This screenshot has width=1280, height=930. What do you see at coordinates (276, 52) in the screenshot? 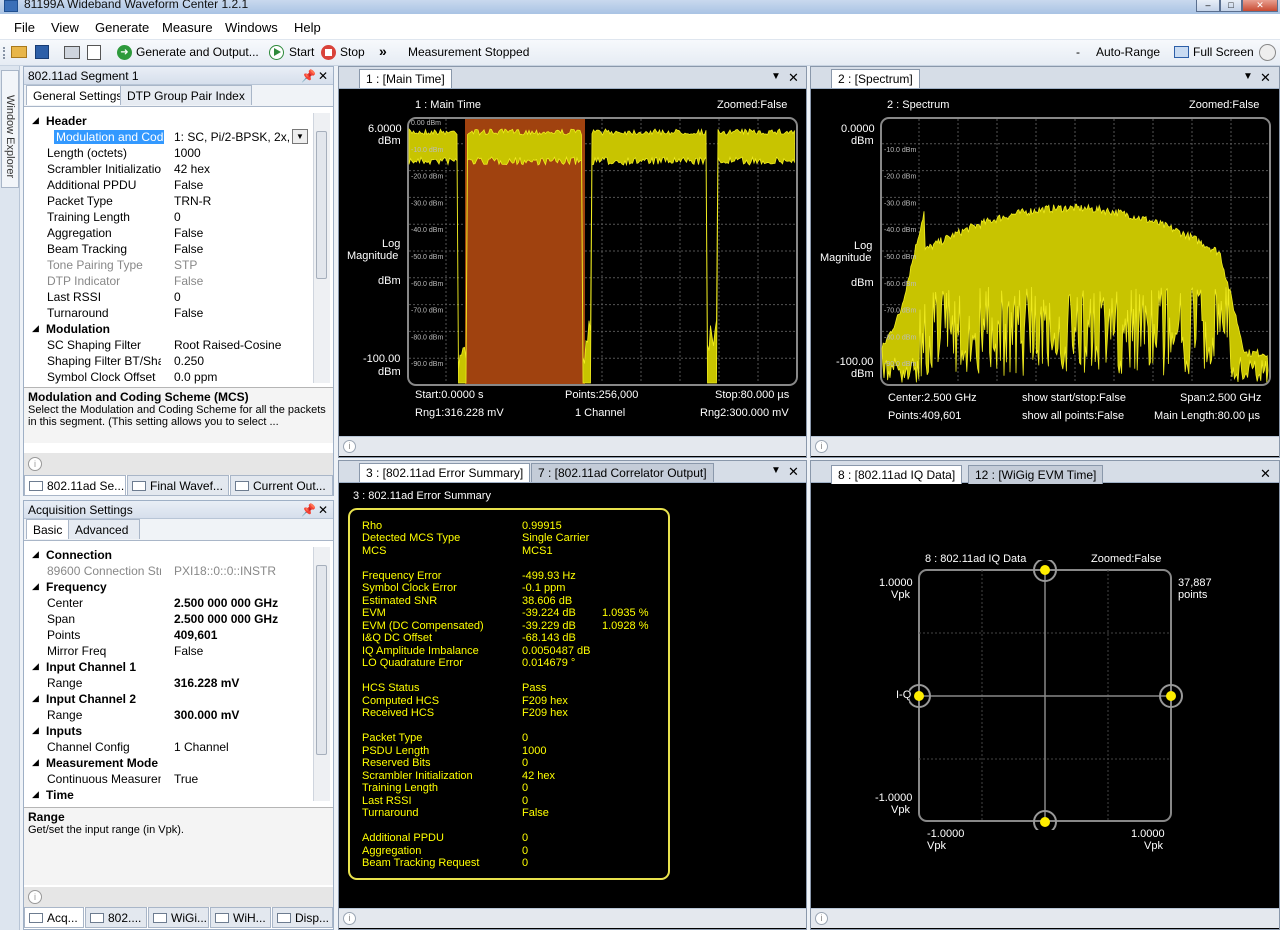
I see `start-play-icon` at bounding box center [276, 52].